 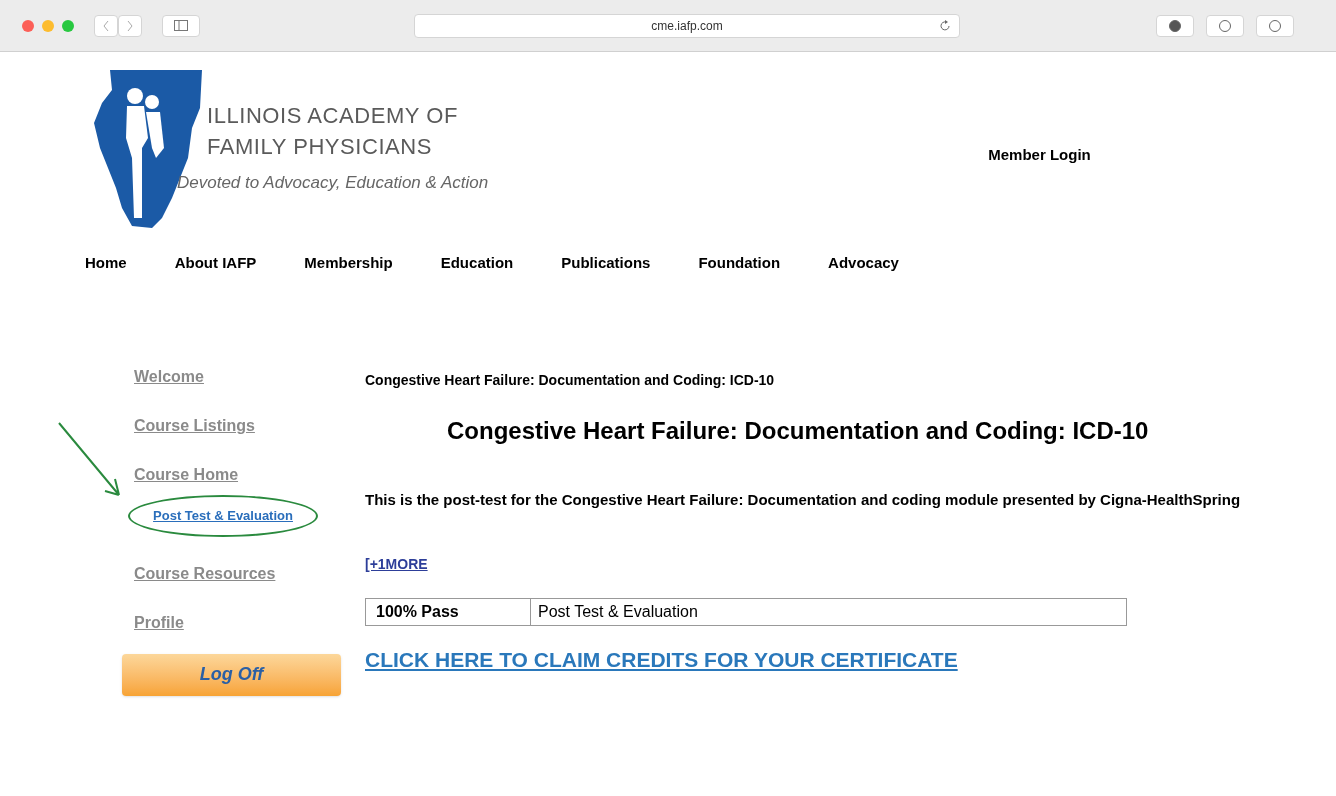 I want to click on log-off-button: Log Off, so click(x=231, y=674).